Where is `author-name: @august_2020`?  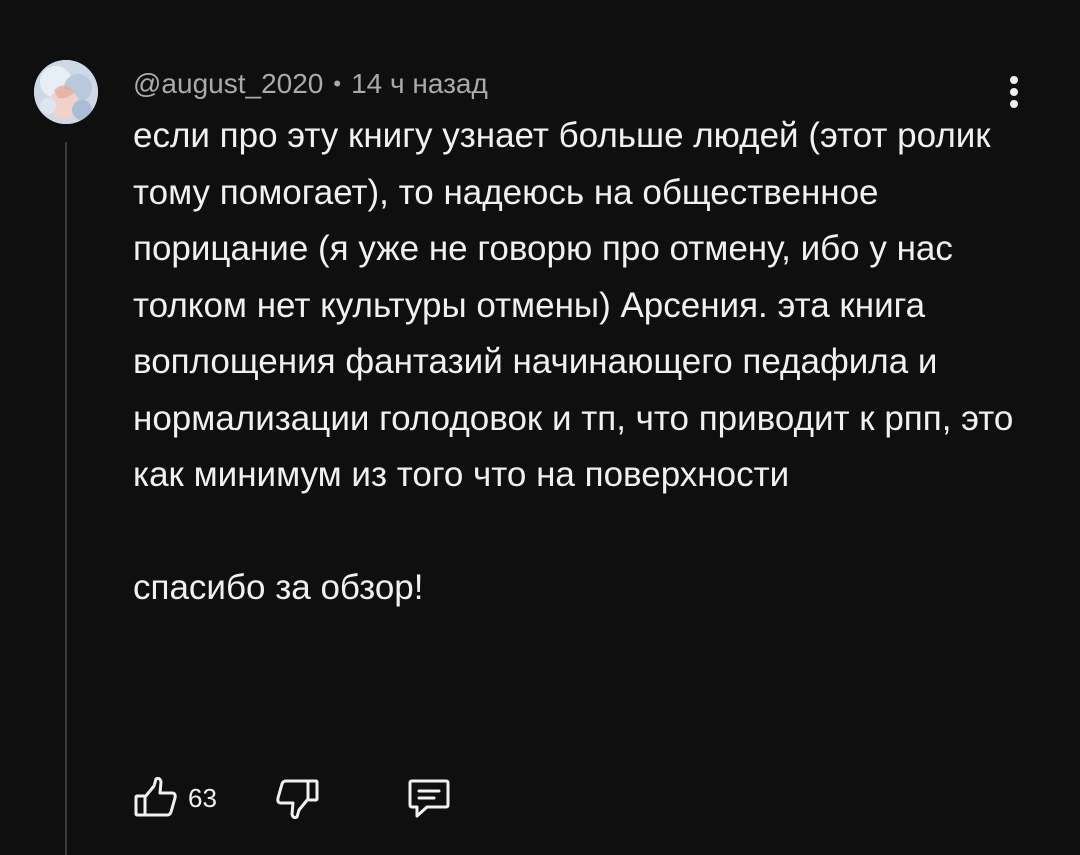 author-name: @august_2020 is located at coordinates (228, 84).